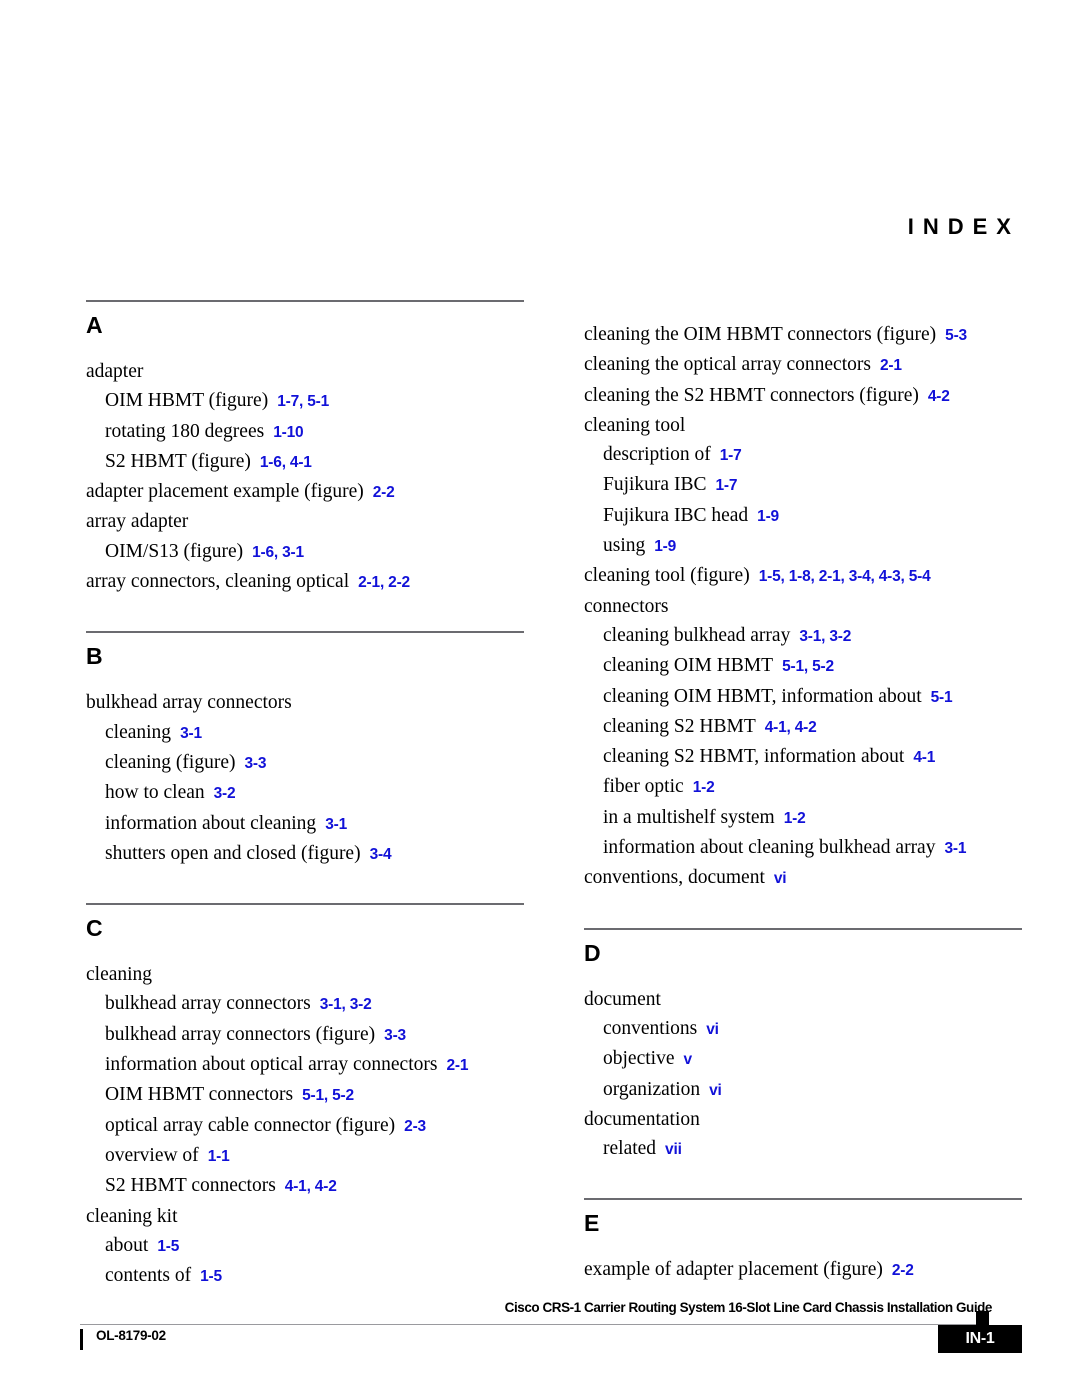 This screenshot has height=1397, width=1080. What do you see at coordinates (803, 425) in the screenshot?
I see `index-entry: cleaning tool` at bounding box center [803, 425].